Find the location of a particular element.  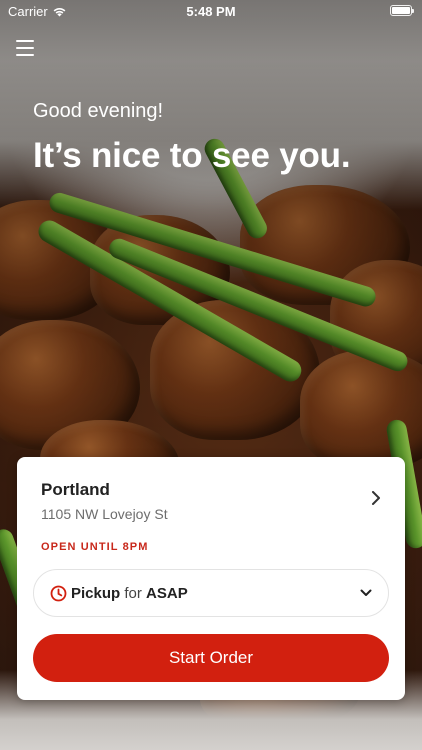

order-connector: for is located at coordinates (133, 593).